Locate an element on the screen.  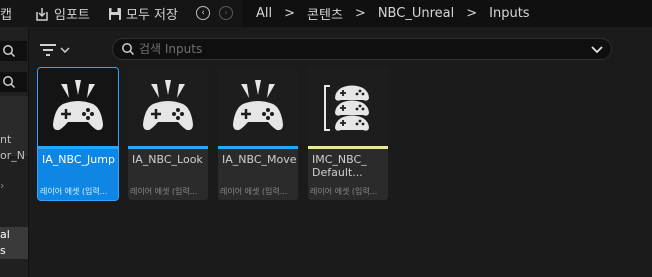
save-icon is located at coordinates (115, 13).